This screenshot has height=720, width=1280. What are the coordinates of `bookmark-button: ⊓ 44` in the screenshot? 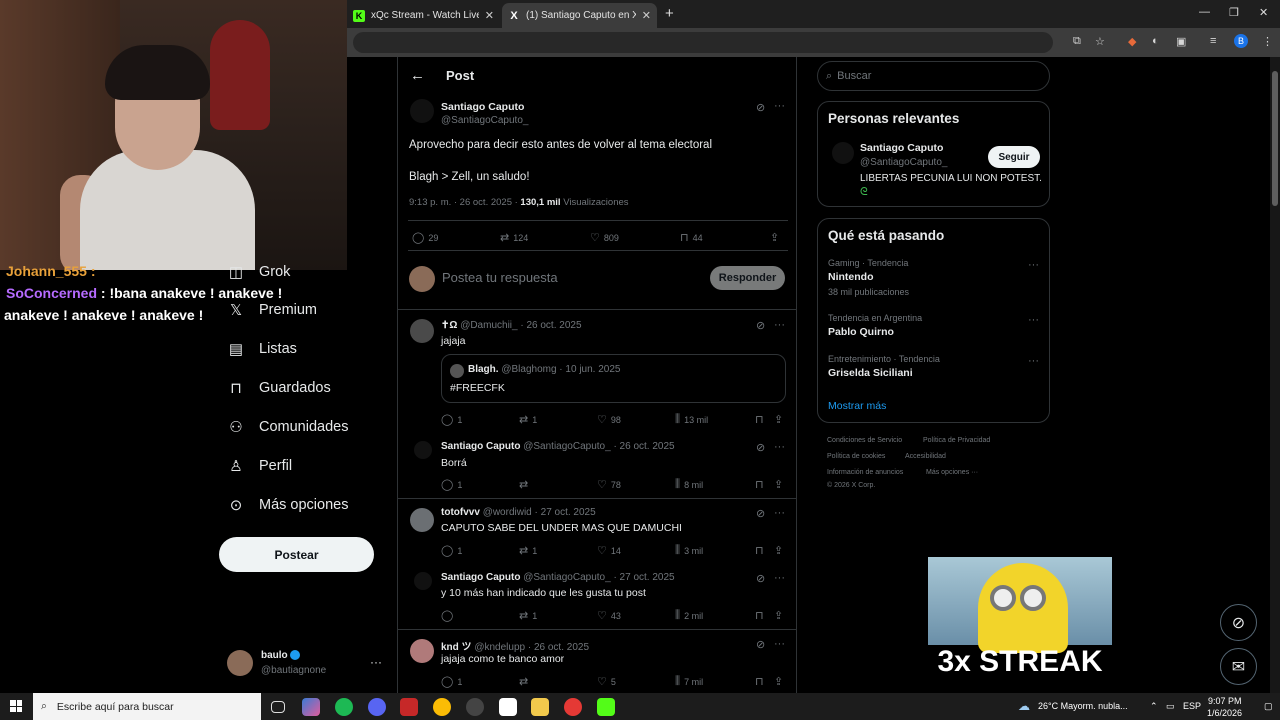 It's located at (691, 237).